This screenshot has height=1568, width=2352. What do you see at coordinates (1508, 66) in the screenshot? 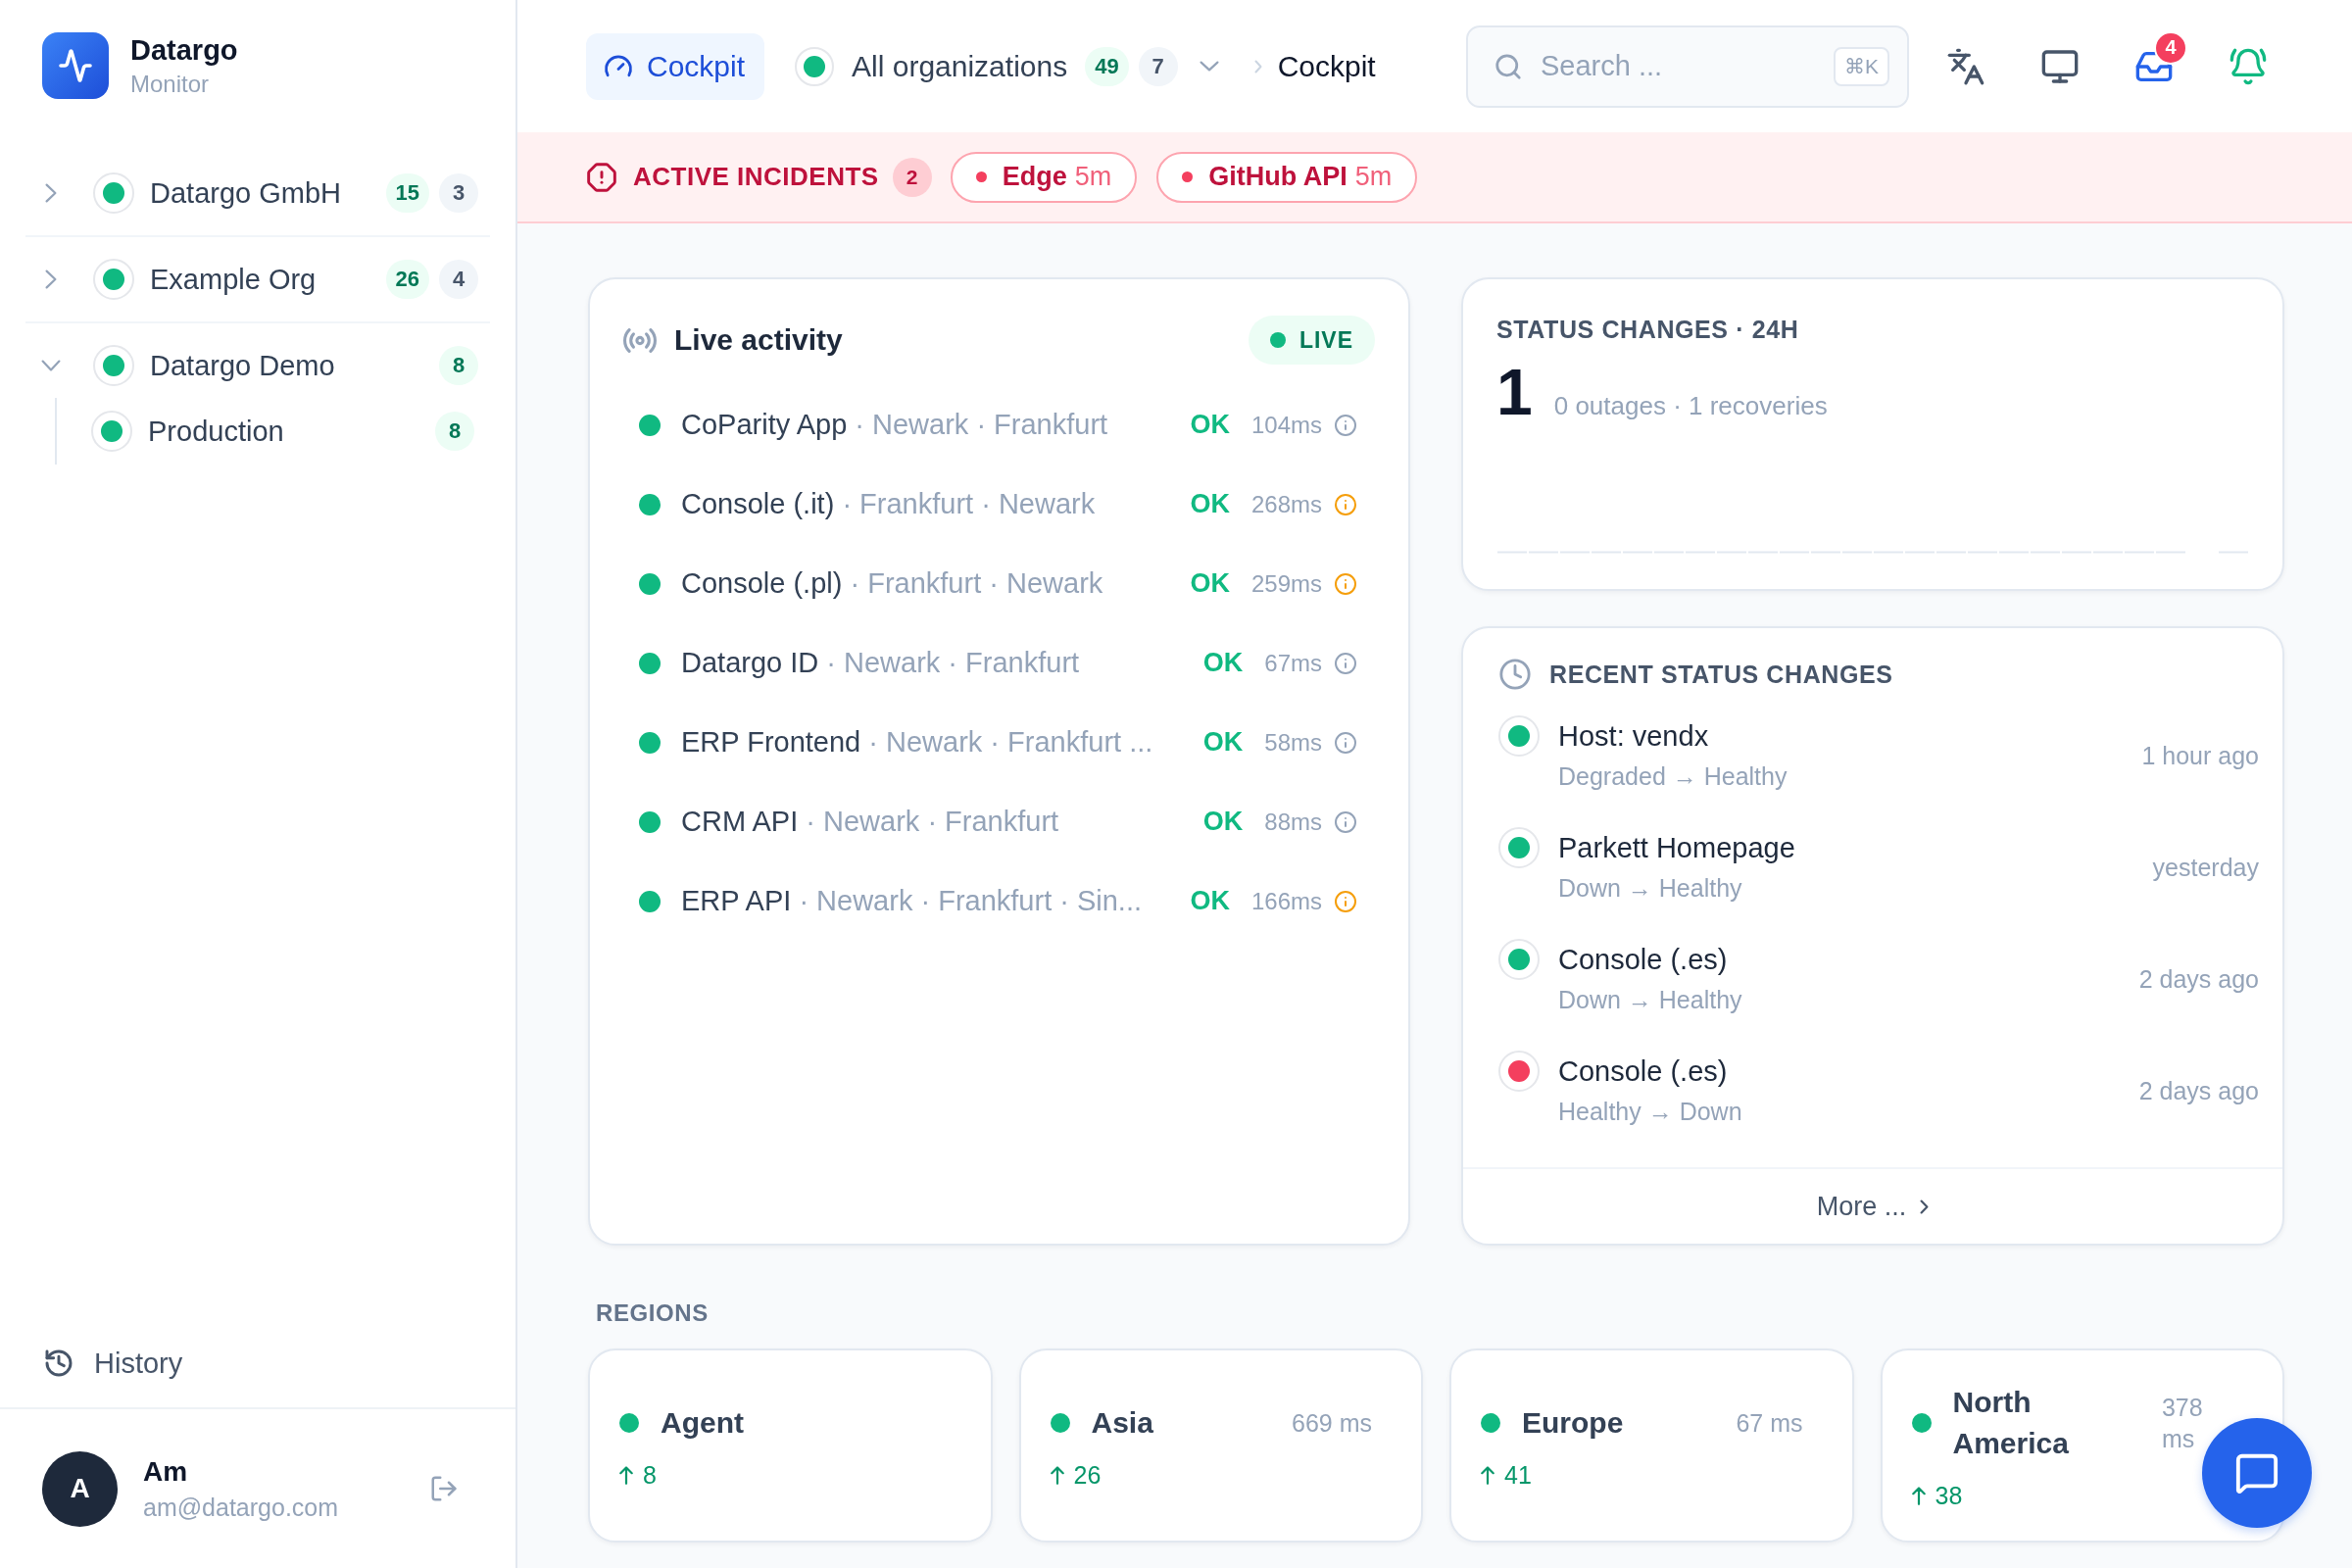
I see `search-icon` at bounding box center [1508, 66].